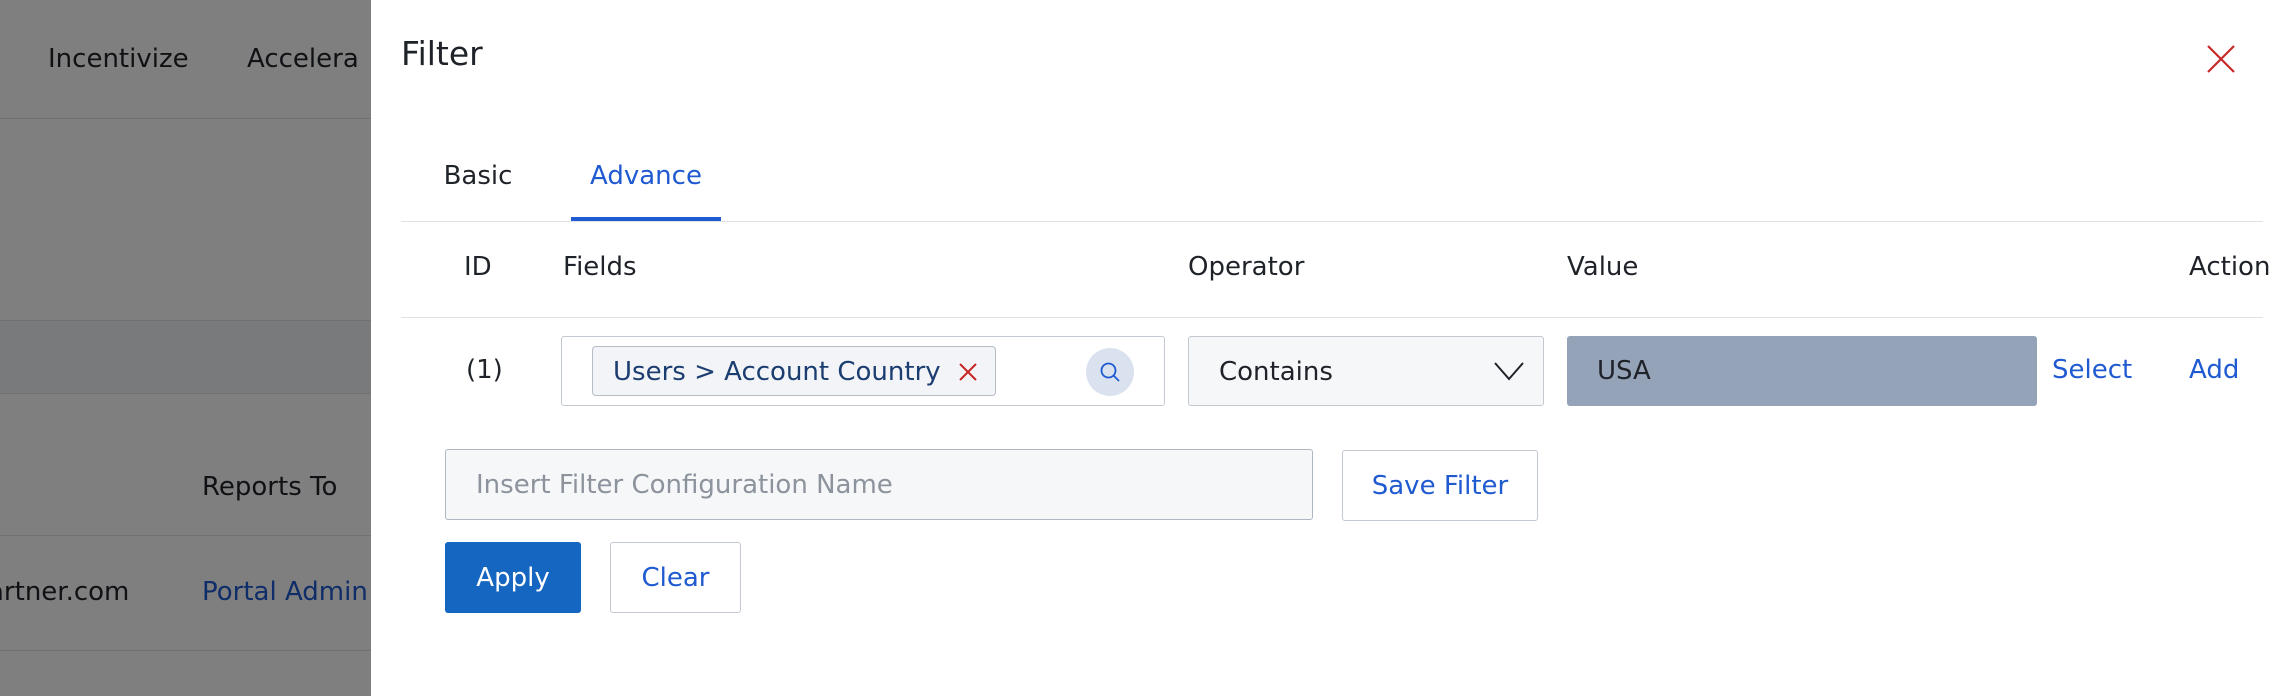 This screenshot has height=696, width=2291. I want to click on field-search-button, so click(1110, 372).